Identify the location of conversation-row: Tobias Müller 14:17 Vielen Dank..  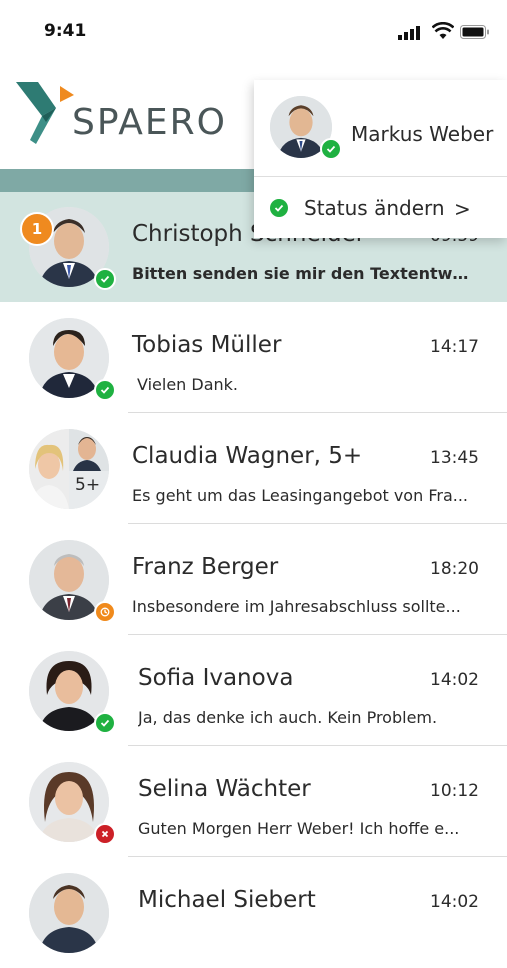
(253, 358).